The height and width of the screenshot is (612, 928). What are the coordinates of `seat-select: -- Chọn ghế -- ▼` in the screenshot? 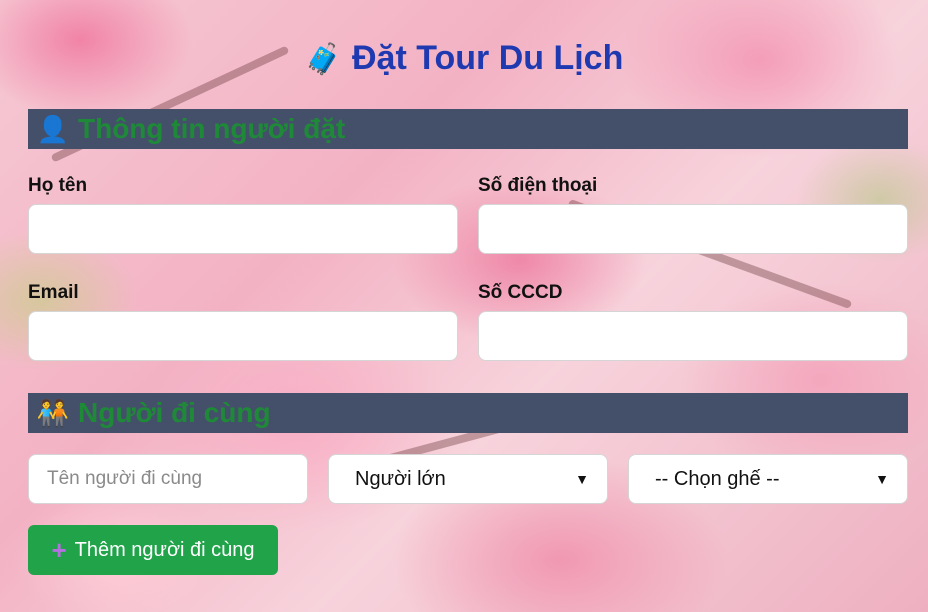 It's located at (768, 479).